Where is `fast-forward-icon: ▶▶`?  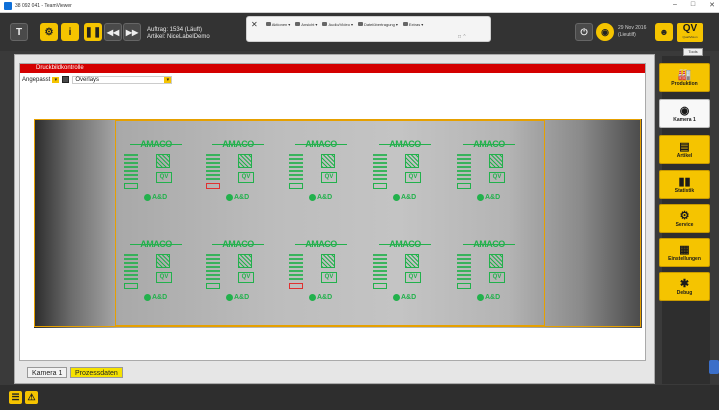 fast-forward-icon: ▶▶ is located at coordinates (132, 32).